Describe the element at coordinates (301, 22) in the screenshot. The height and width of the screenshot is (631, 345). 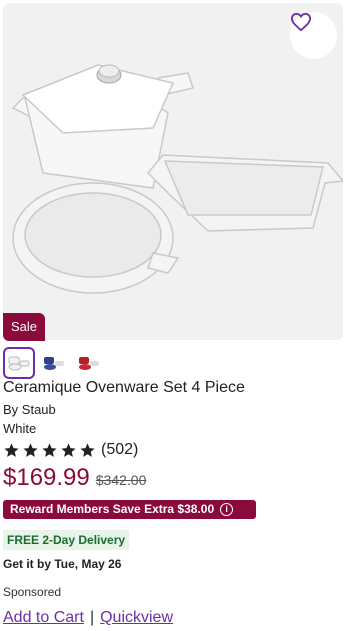
I see `heart-icon` at that location.